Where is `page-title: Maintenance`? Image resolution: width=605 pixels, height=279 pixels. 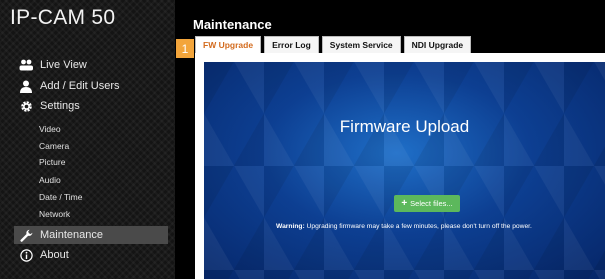 page-title: Maintenance is located at coordinates (232, 24).